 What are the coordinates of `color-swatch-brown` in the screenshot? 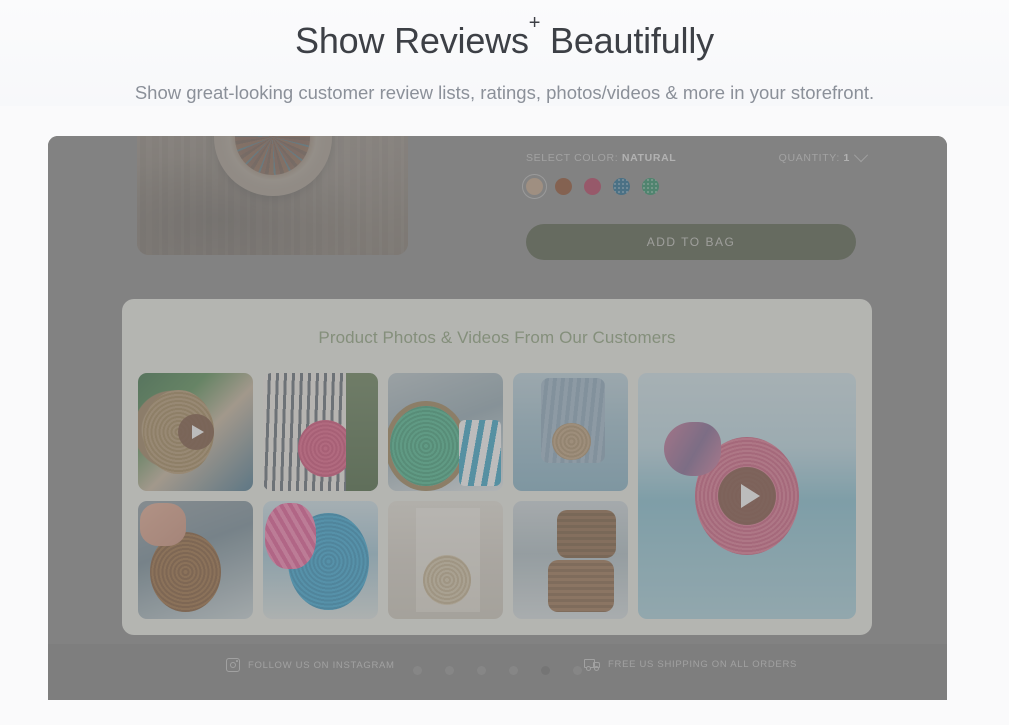 It's located at (563, 186).